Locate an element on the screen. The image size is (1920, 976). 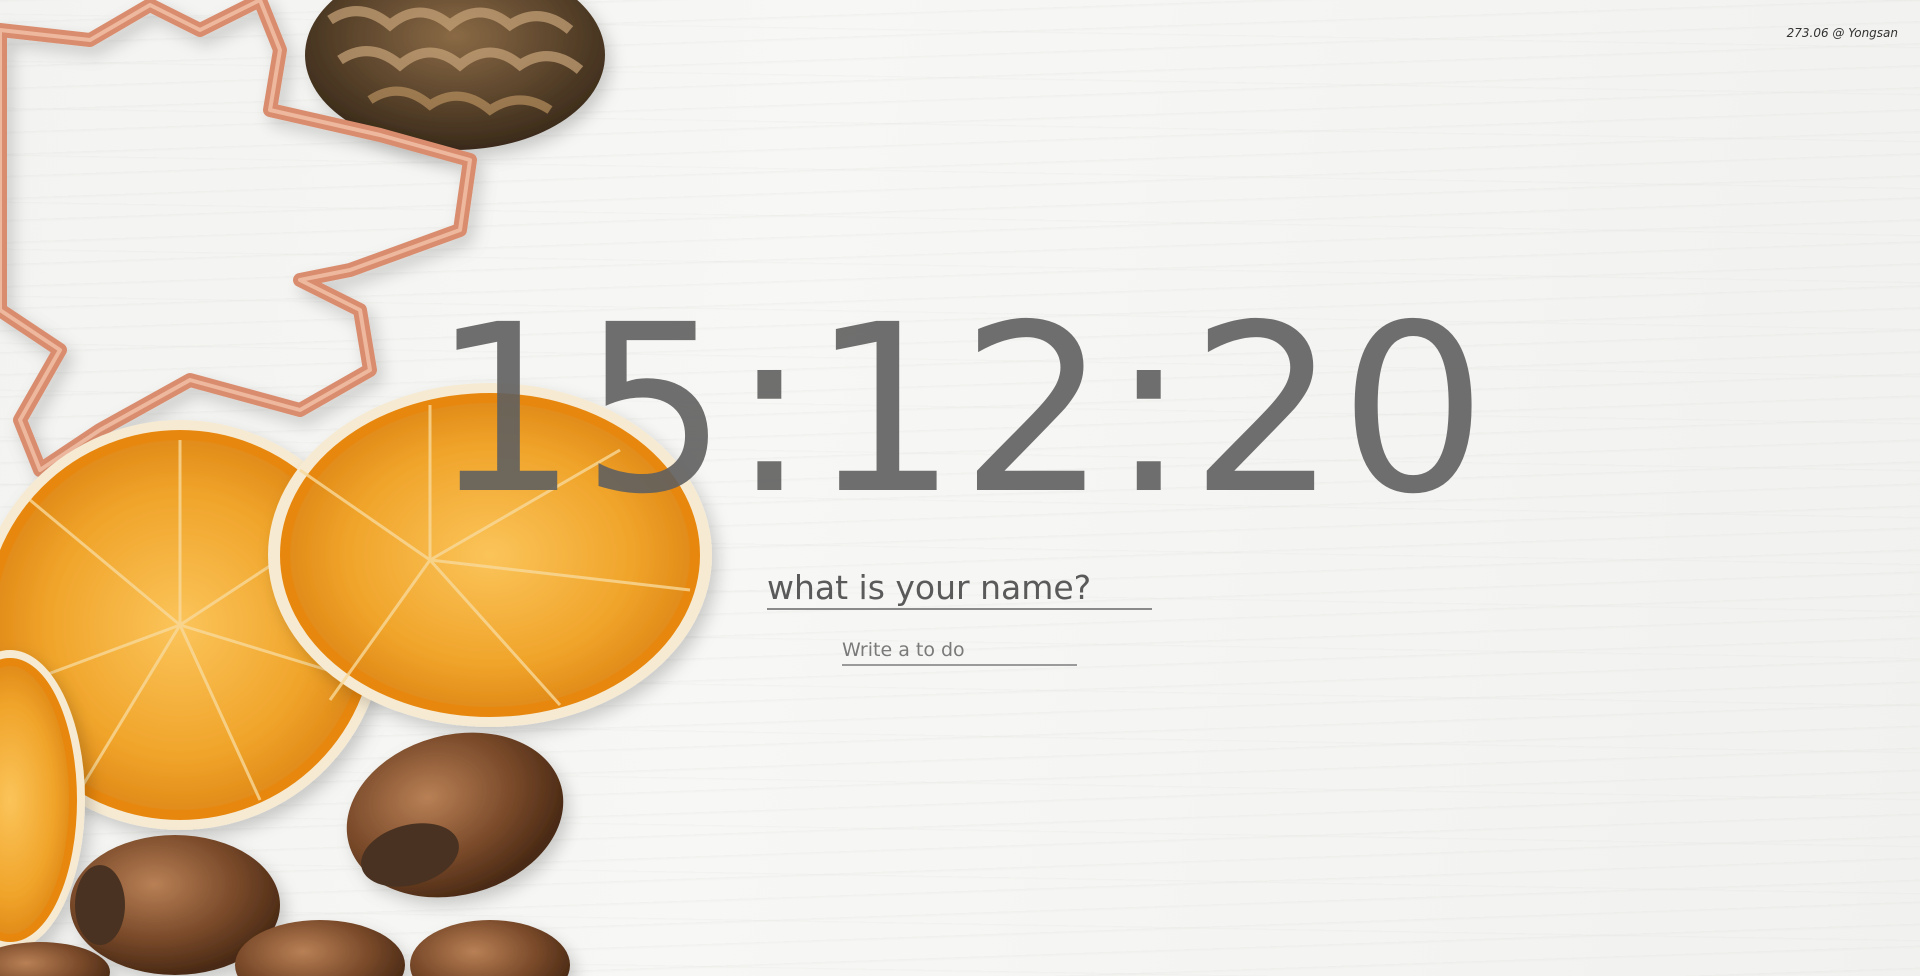
greeting-form is located at coordinates (959, 588).